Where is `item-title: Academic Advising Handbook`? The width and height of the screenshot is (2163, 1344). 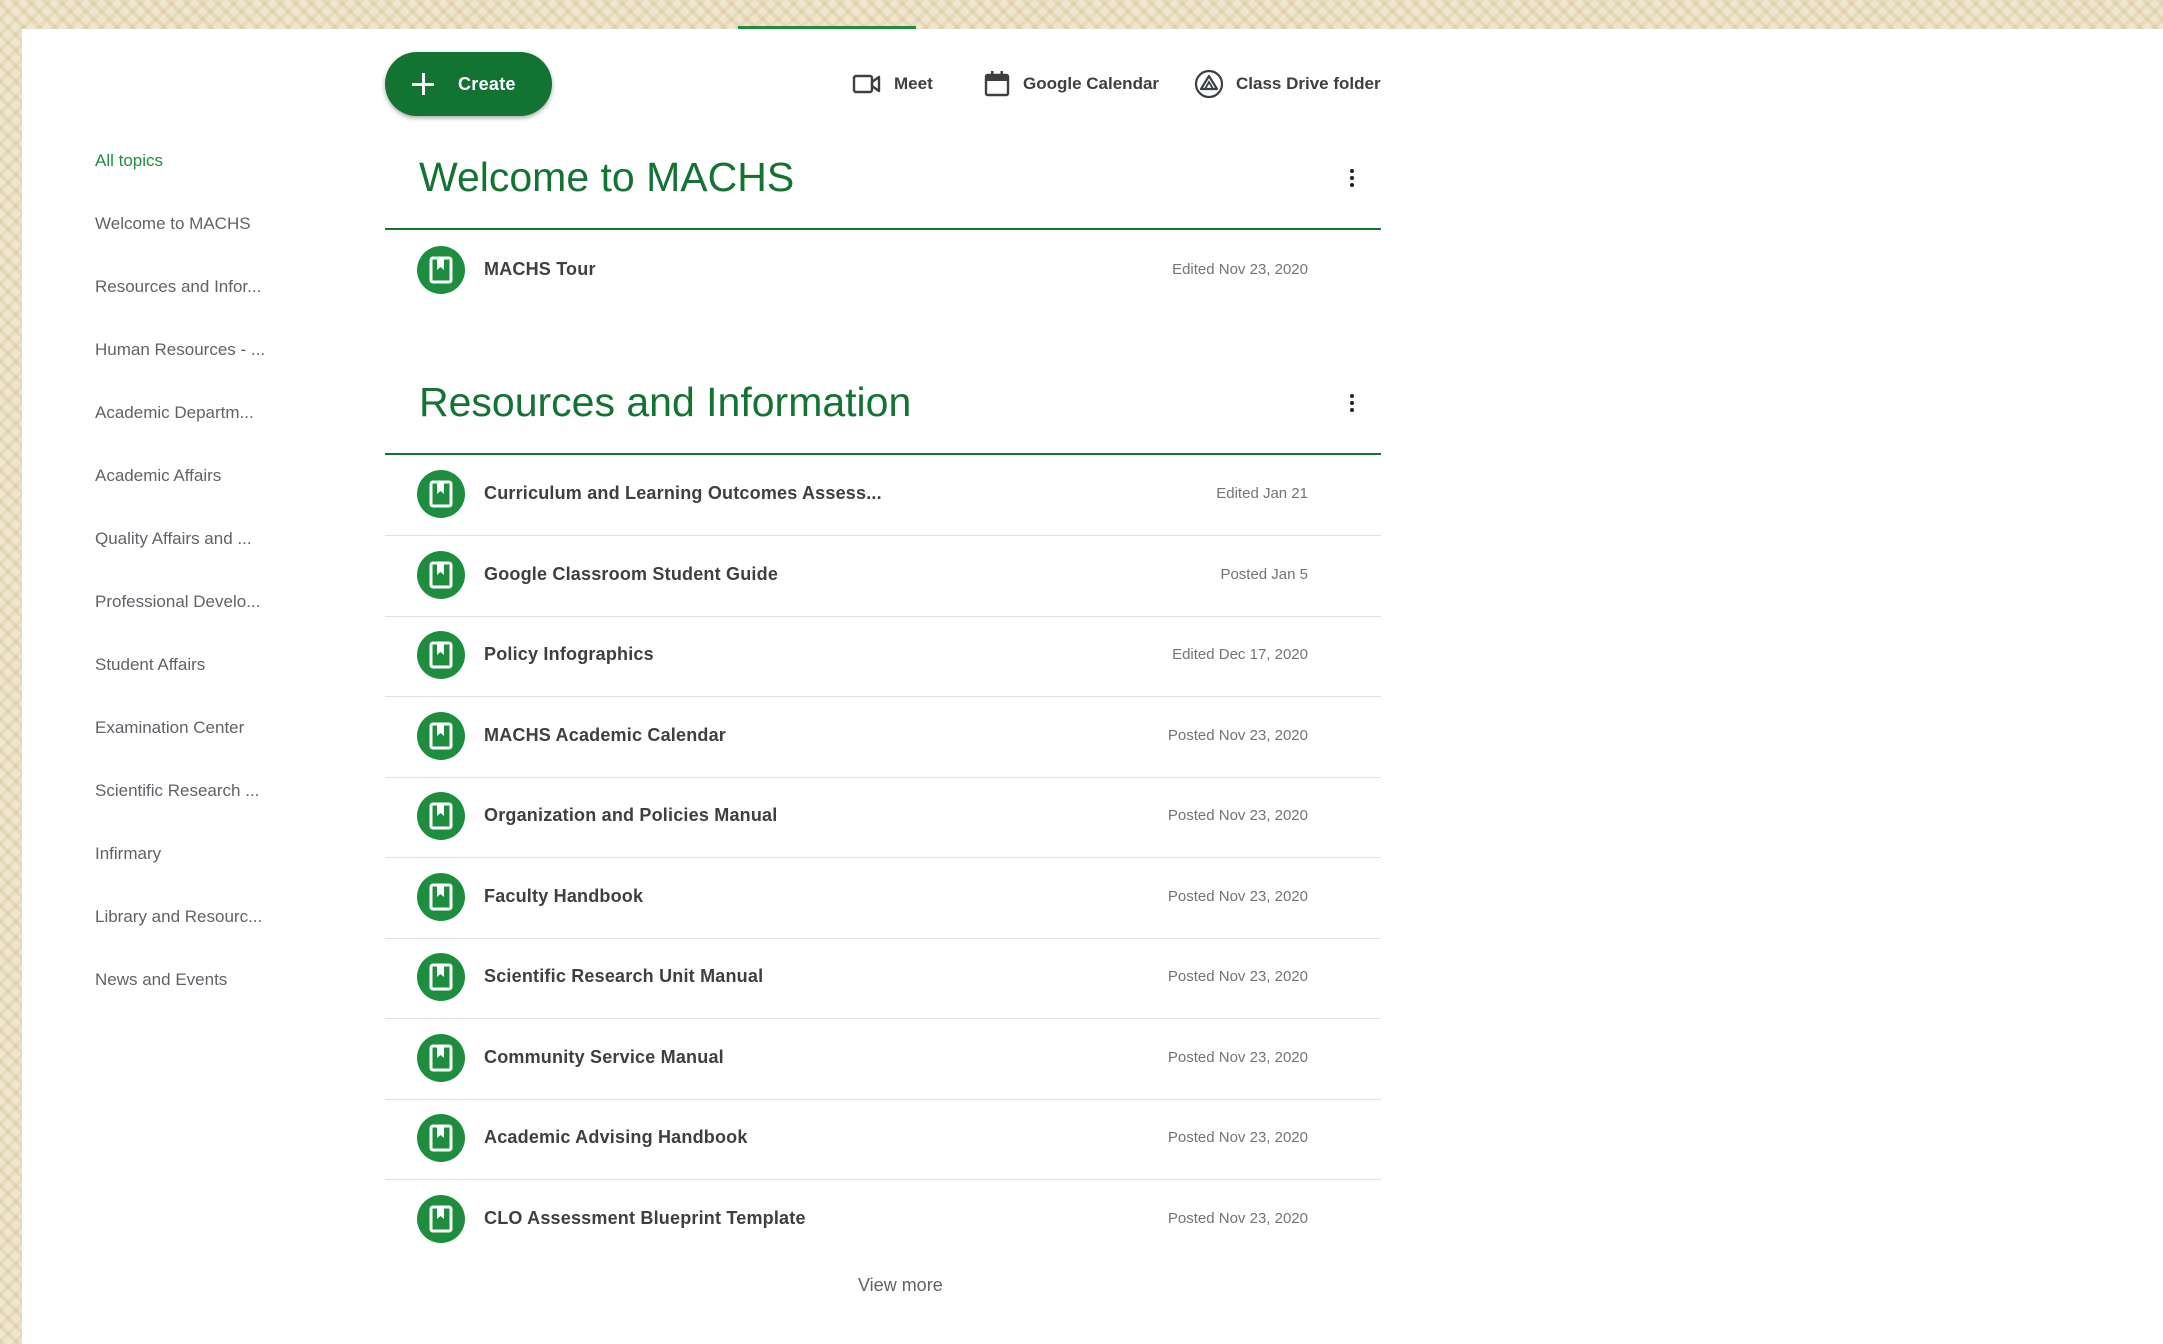 item-title: Academic Advising Handbook is located at coordinates (616, 1137).